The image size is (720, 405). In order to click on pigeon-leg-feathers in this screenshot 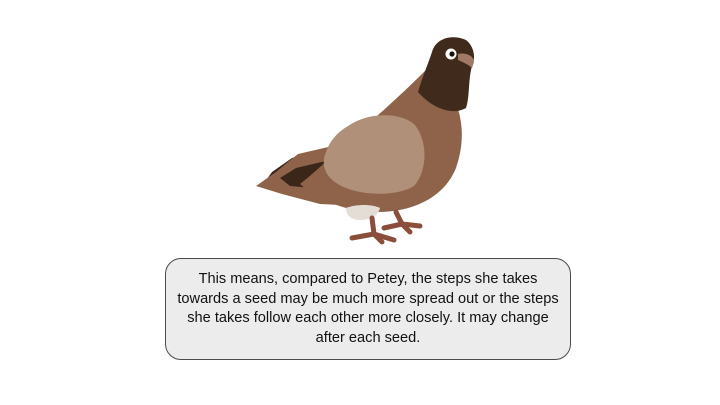, I will do `click(363, 212)`.